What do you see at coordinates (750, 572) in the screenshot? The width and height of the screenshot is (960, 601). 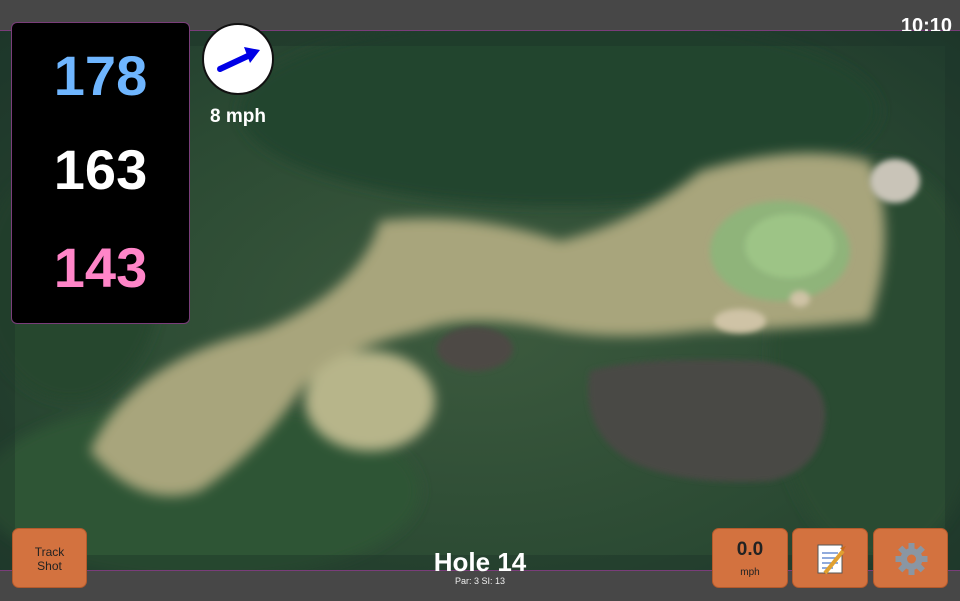 I see `speed-unit: mph` at bounding box center [750, 572].